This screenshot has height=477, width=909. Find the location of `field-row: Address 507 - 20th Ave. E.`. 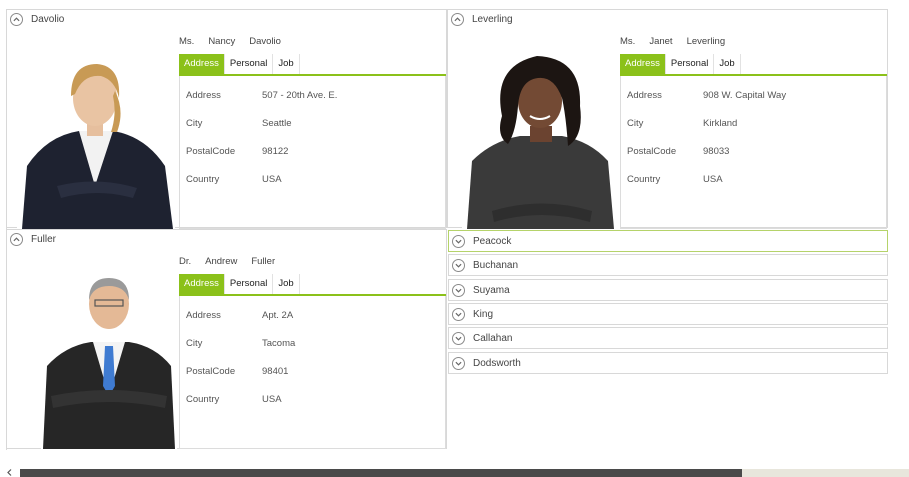

field-row: Address 507 - 20th Ave. E. is located at coordinates (261, 95).